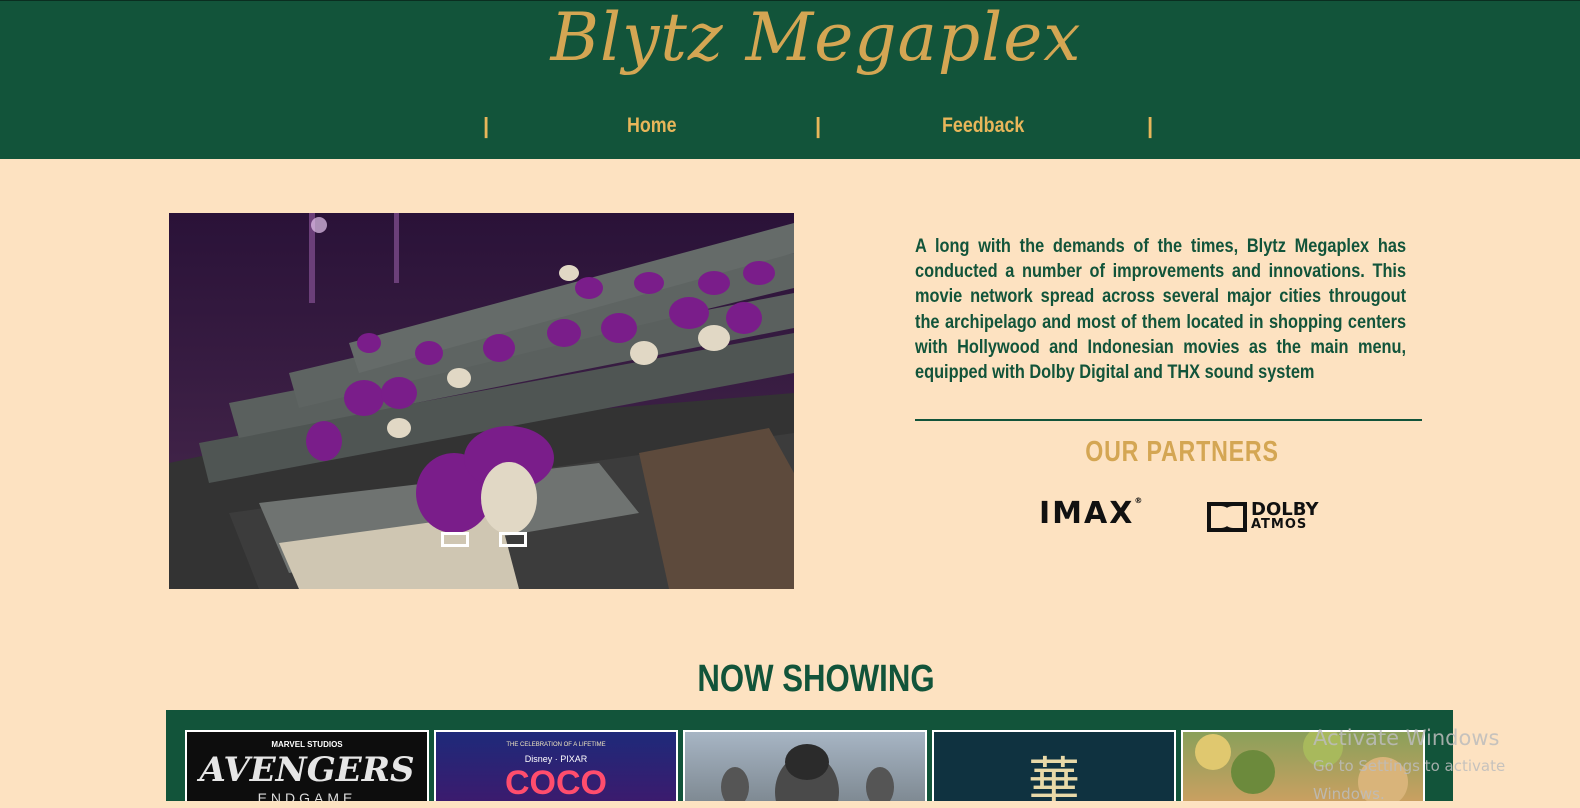  Describe the element at coordinates (556, 759) in the screenshot. I see `poster-studio: Disney · PIXAR` at that location.